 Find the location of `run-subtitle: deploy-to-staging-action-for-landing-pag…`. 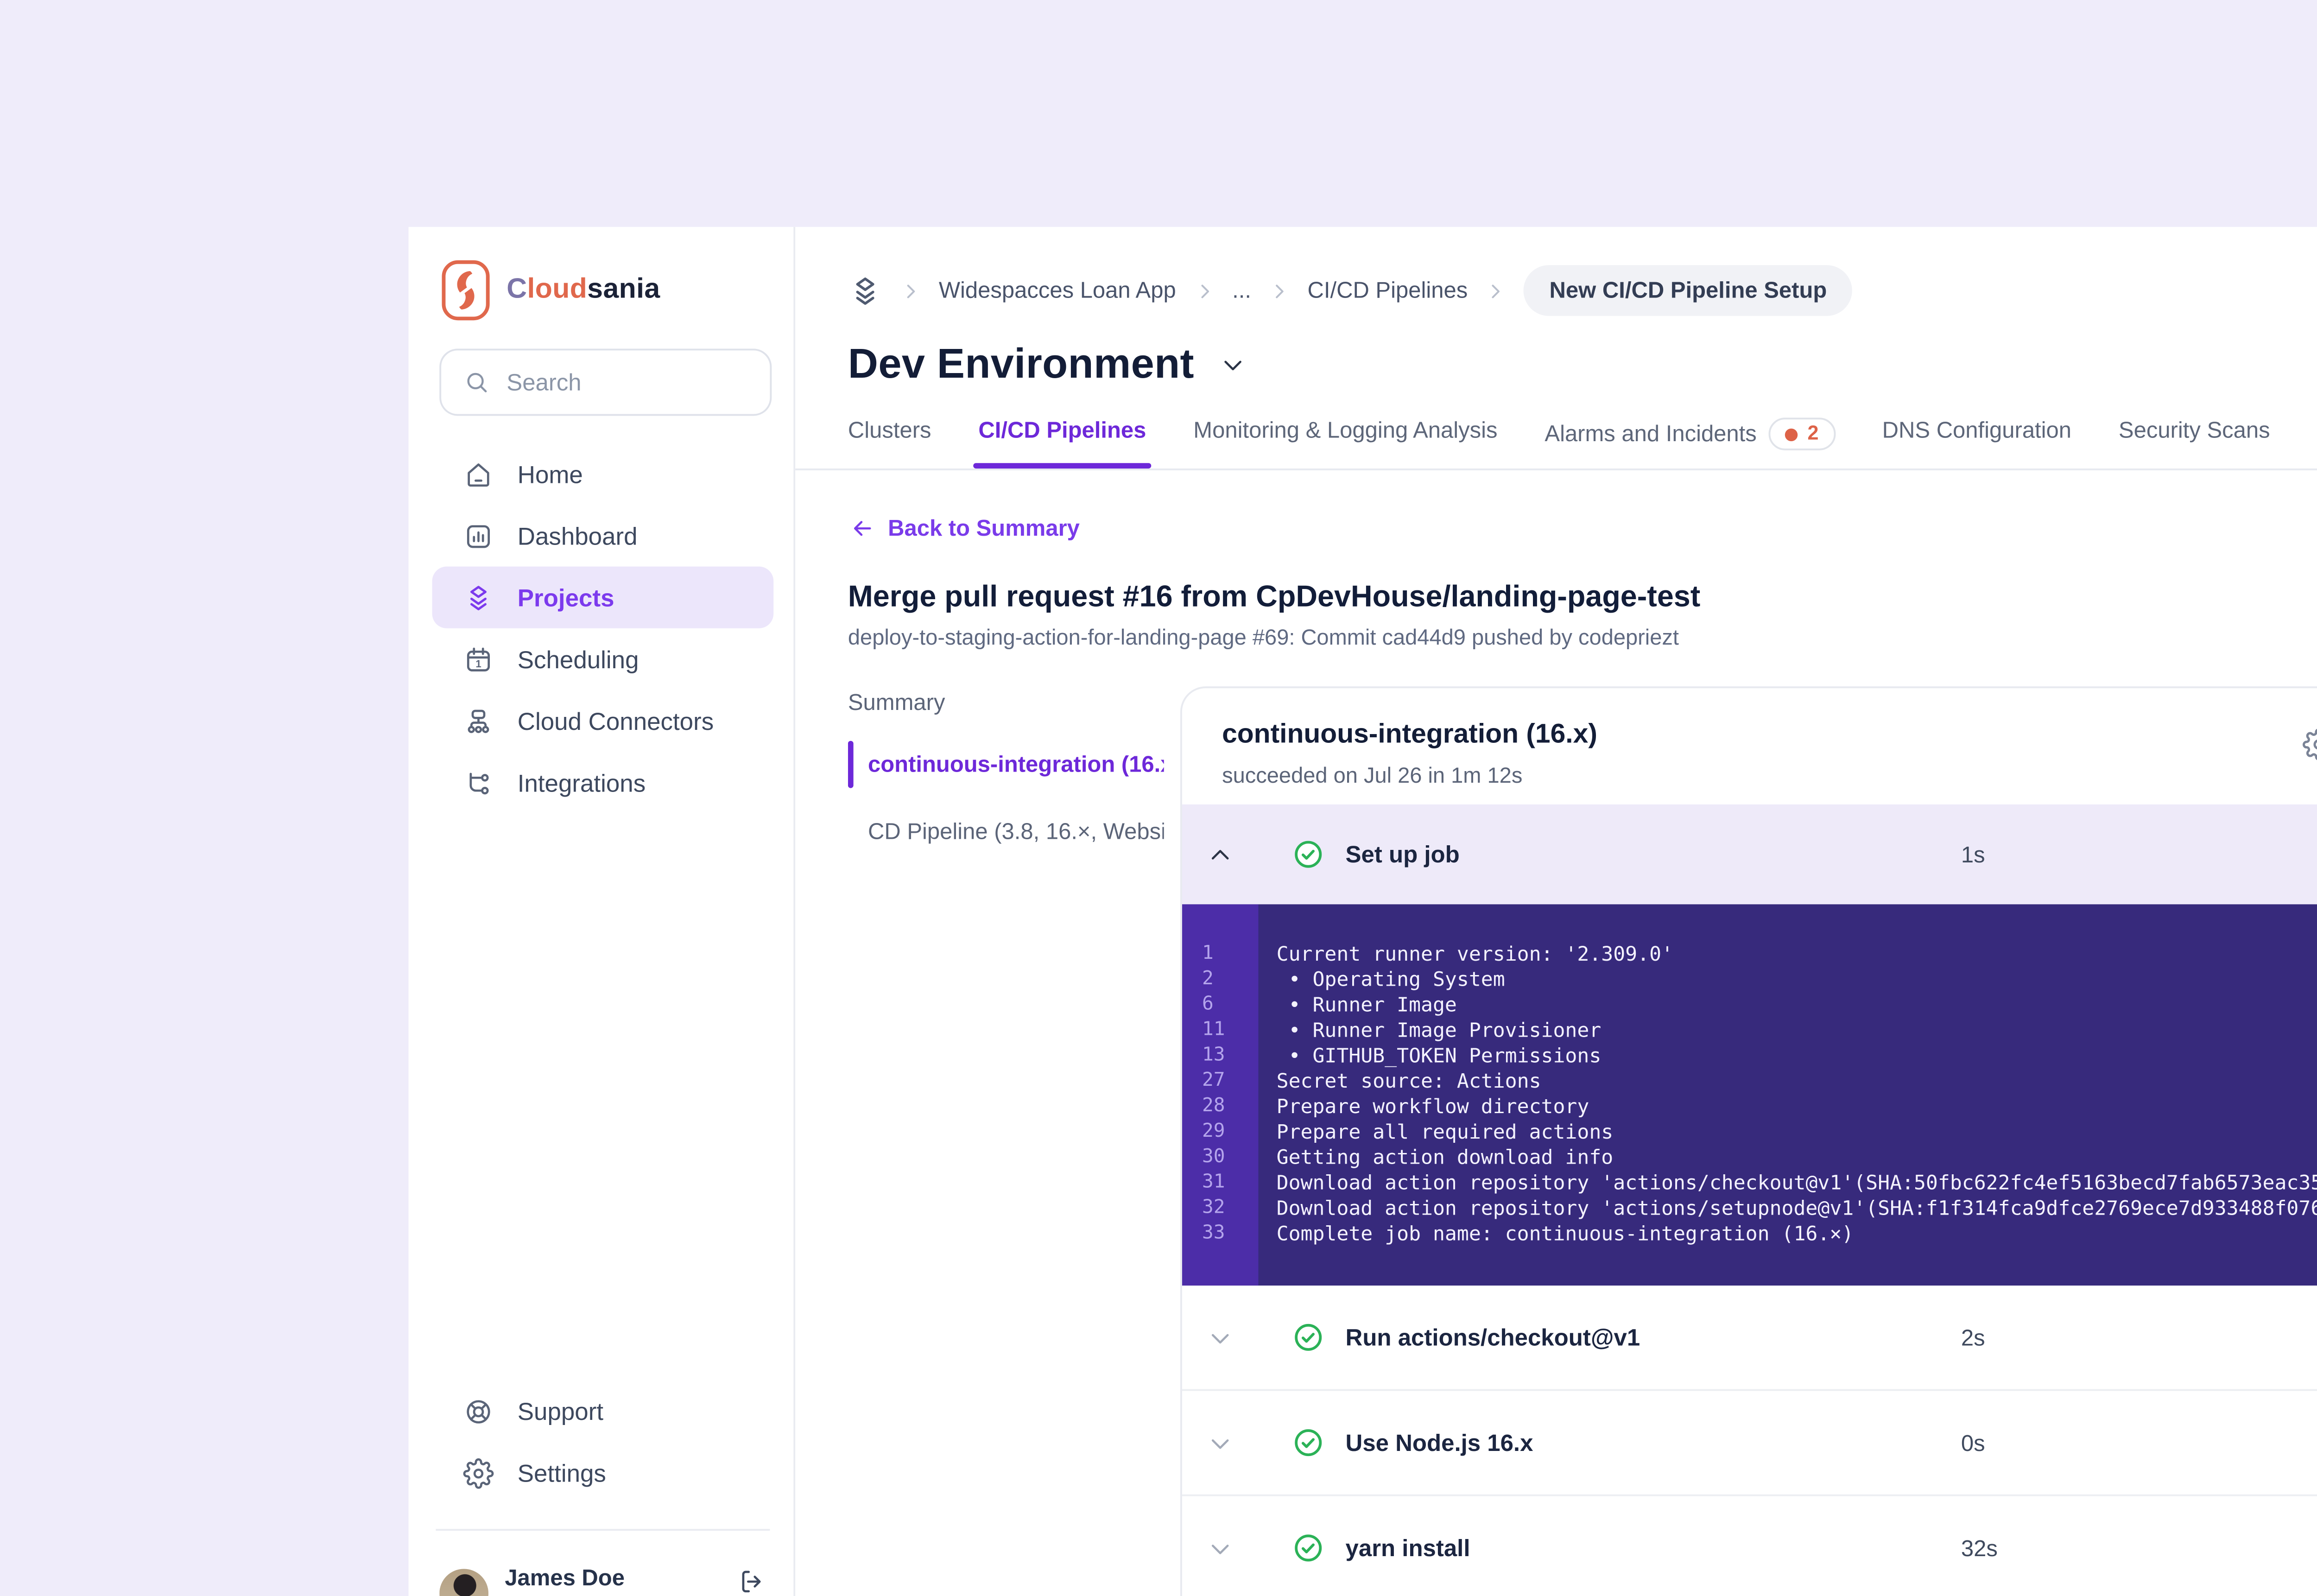

run-subtitle: deploy-to-staging-action-for-landing-pag… is located at coordinates (1263, 637).